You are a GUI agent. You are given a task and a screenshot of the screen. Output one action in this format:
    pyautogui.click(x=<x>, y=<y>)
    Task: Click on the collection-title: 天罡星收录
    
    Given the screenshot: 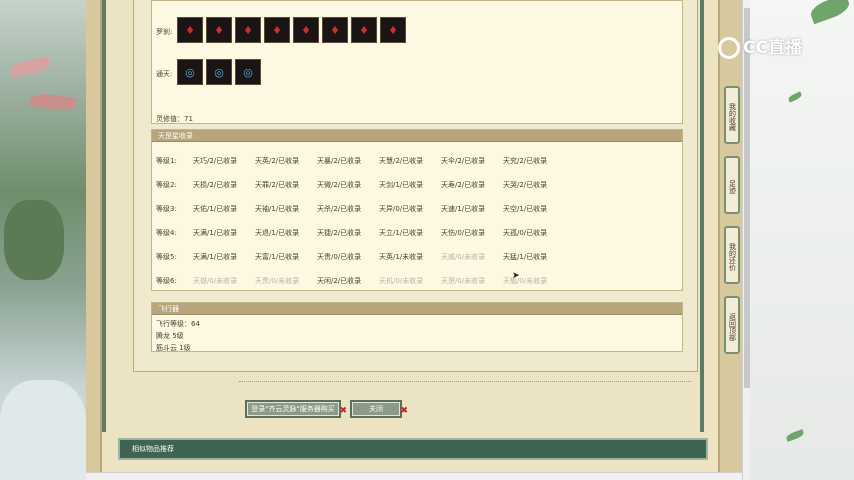 What is the action you would take?
    pyautogui.click(x=417, y=136)
    